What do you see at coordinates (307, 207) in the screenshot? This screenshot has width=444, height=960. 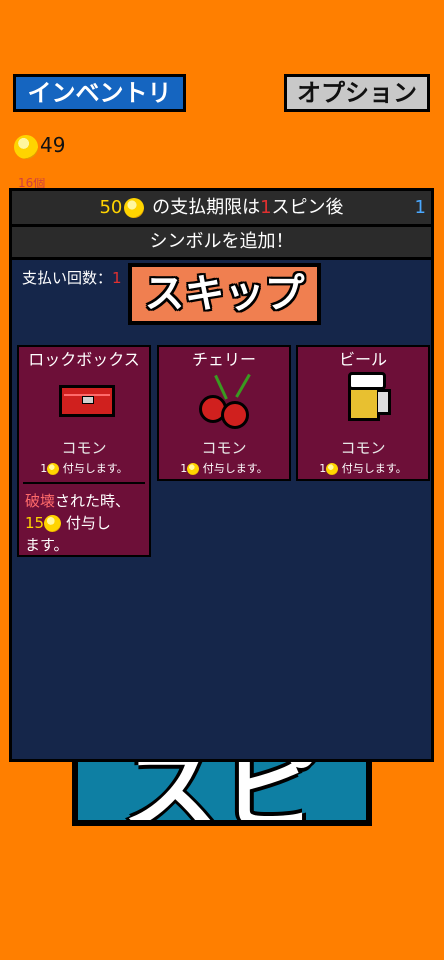 I see `rent-text-end: スピン後` at bounding box center [307, 207].